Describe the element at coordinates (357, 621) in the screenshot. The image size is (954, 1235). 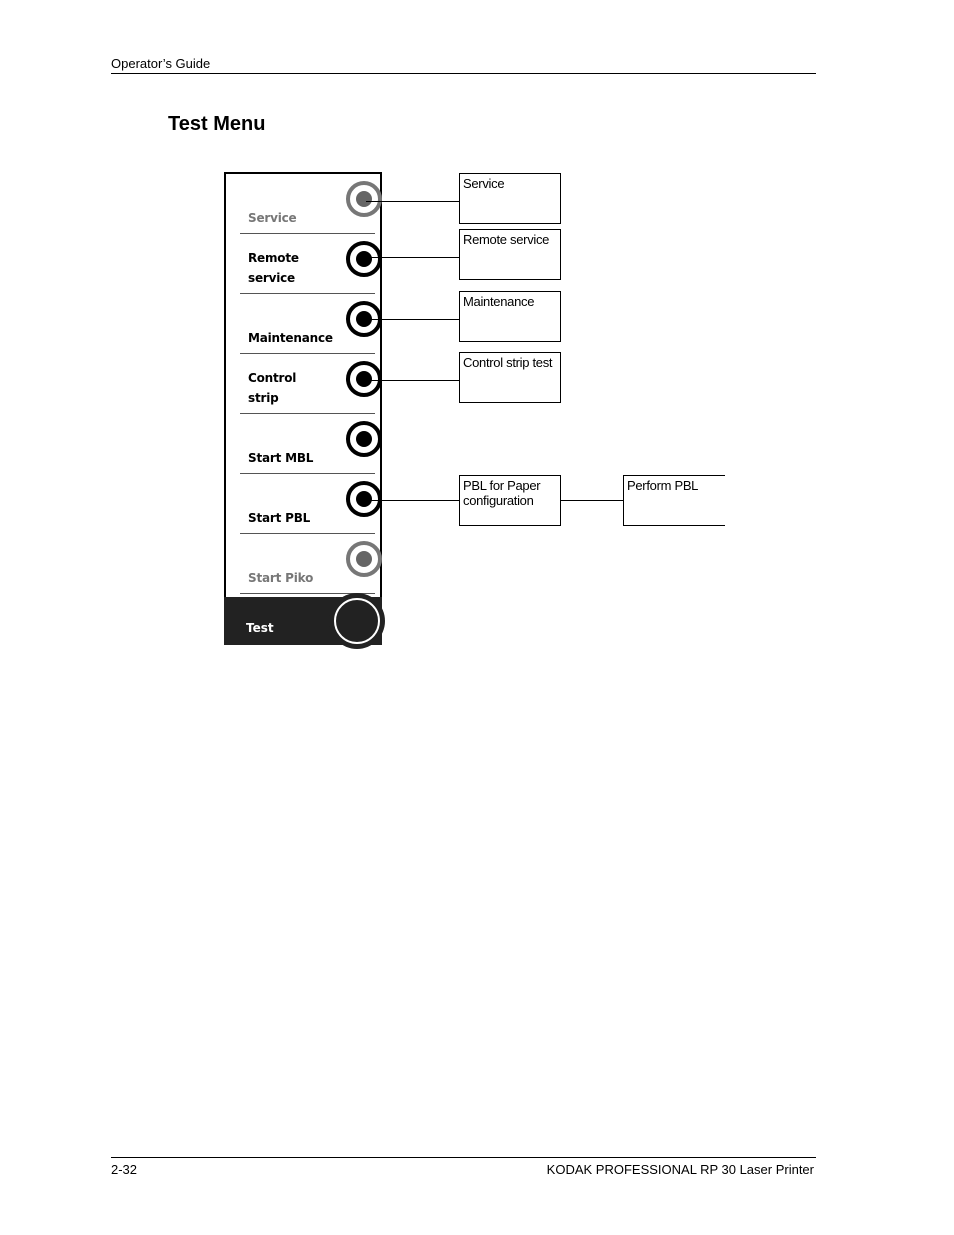
I see `test-knob-button-icon` at that location.